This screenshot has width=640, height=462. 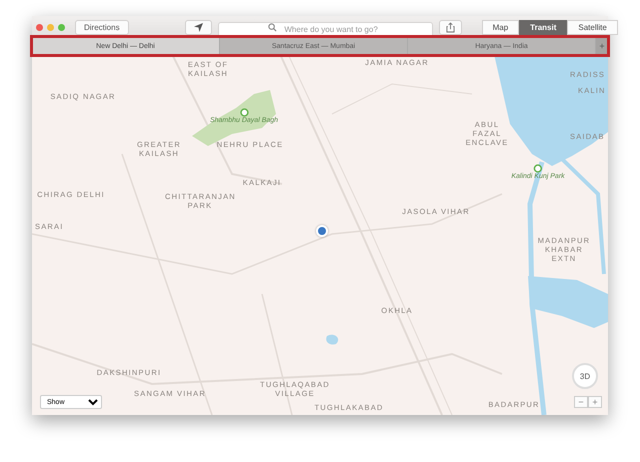 I want to click on current-location-dot, so click(x=322, y=231).